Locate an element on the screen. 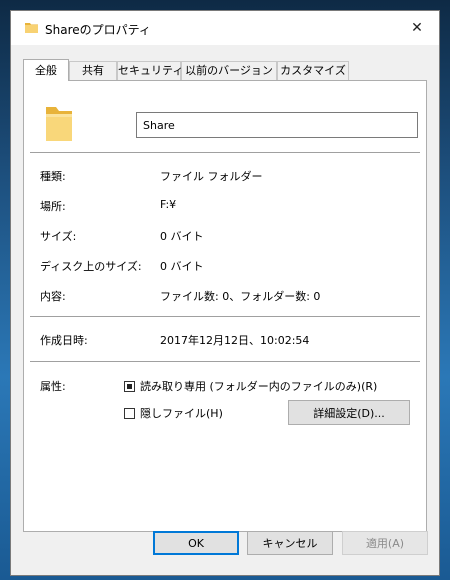 This screenshot has height=580, width=450. created-value: 2017年12月12日、10:02:54 is located at coordinates (235, 340).